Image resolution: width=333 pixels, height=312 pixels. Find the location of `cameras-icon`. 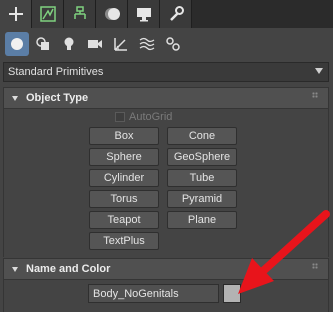

cameras-icon is located at coordinates (95, 44).